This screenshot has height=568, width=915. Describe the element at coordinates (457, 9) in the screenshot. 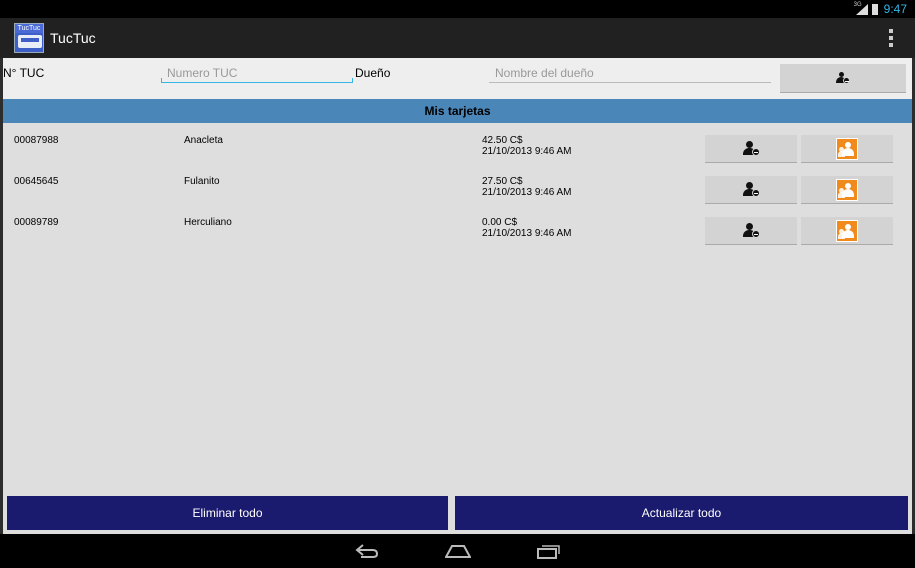

I see `status-bar: 3G 9:47` at that location.